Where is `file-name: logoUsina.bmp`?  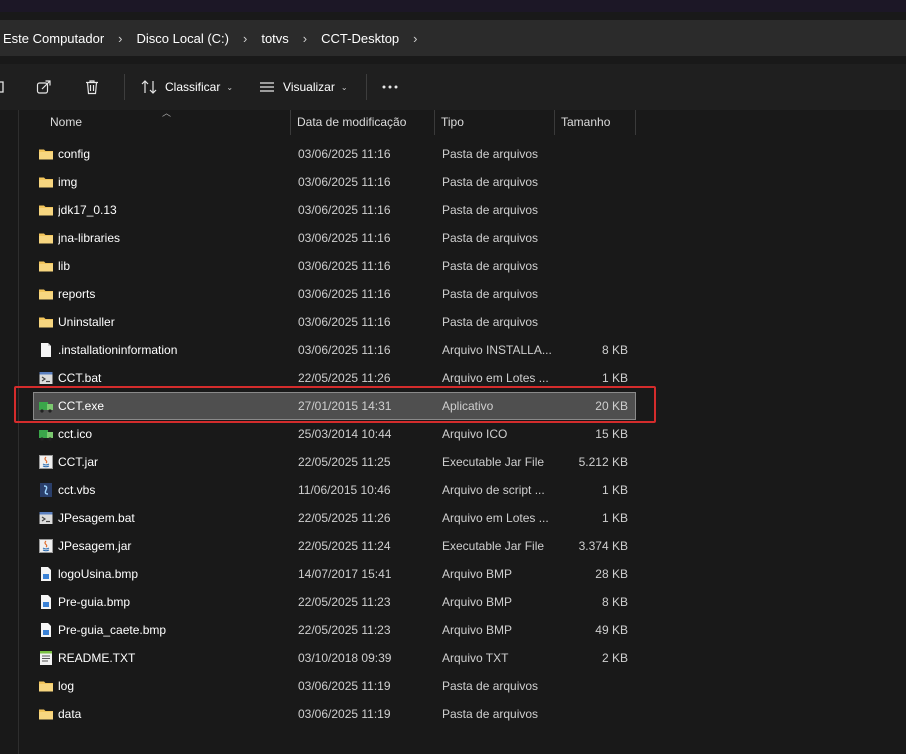 file-name: logoUsina.bmp is located at coordinates (98, 574).